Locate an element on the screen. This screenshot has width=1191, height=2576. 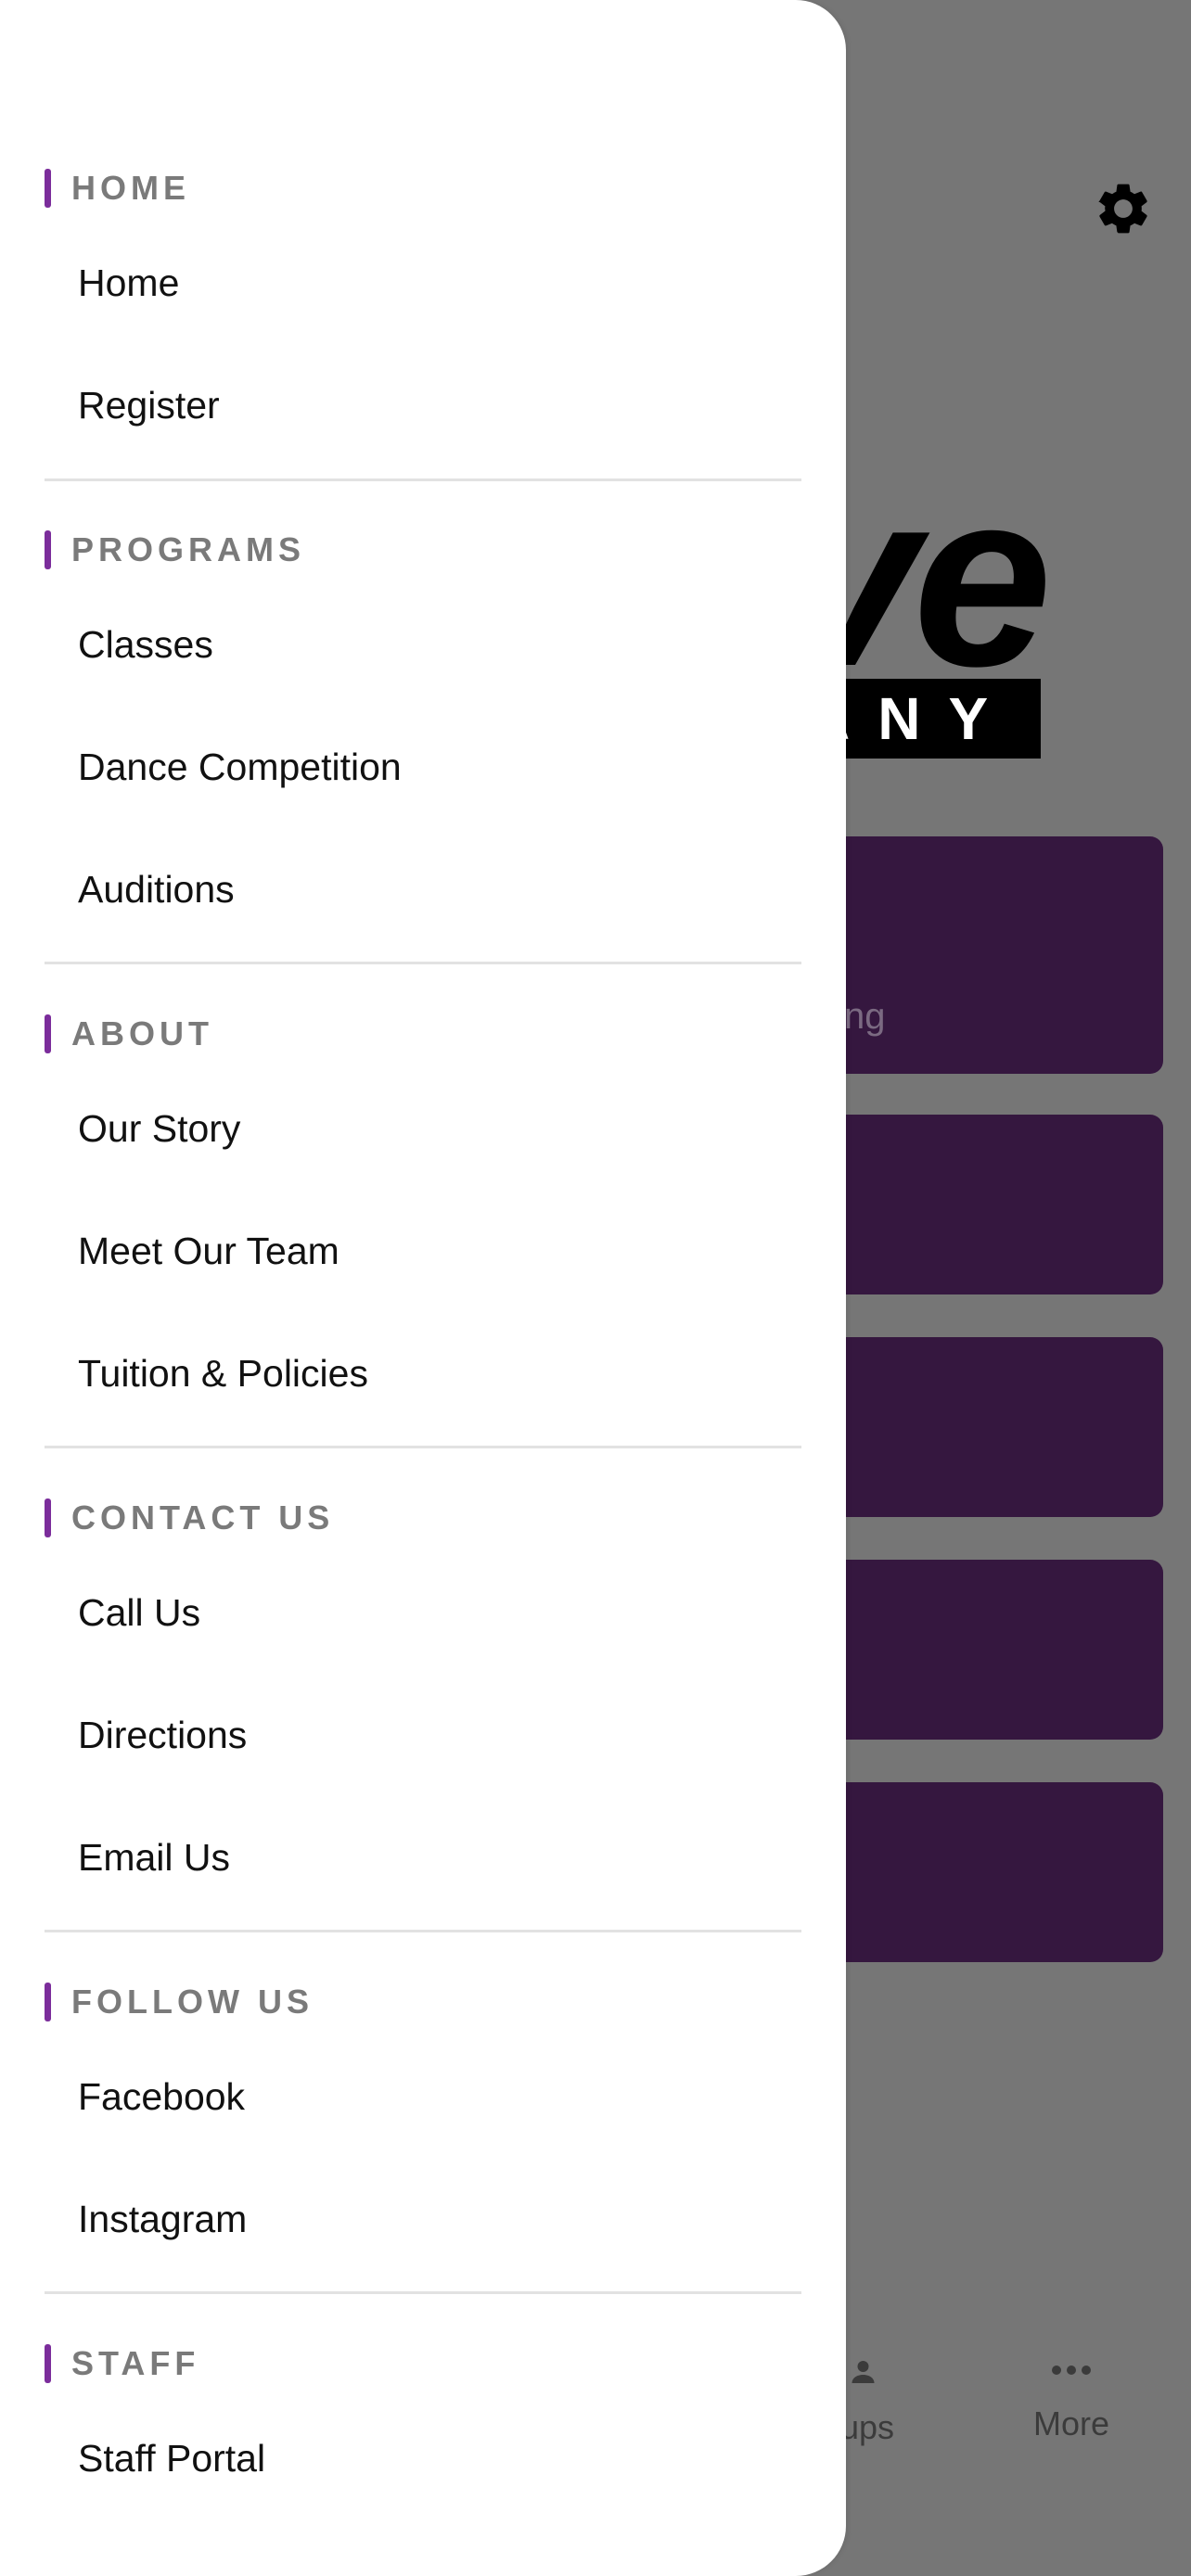
section-title-programs: PROGRAMS is located at coordinates (188, 549).